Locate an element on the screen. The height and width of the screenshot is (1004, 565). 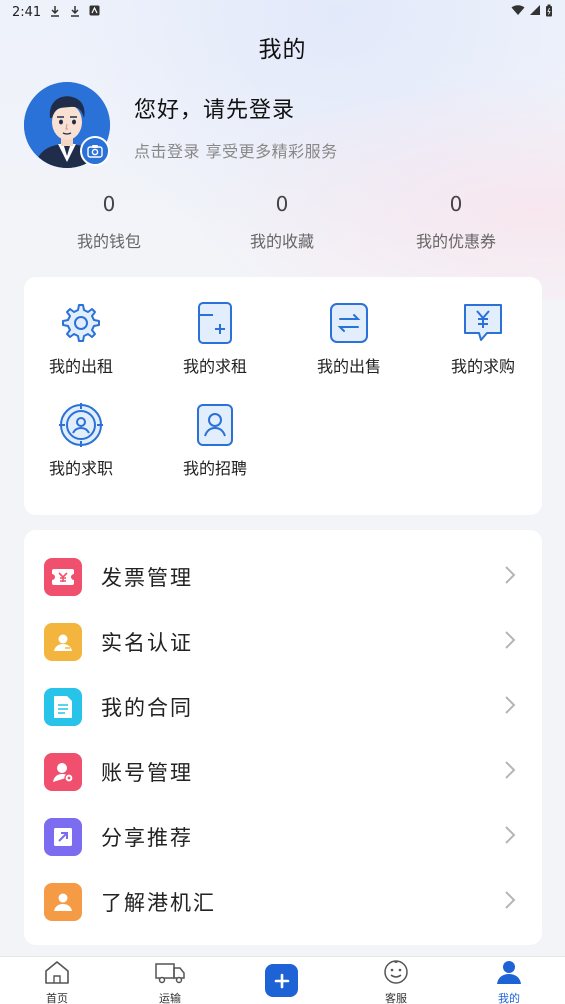
feature-label: 我的求租 is located at coordinates (214, 366).